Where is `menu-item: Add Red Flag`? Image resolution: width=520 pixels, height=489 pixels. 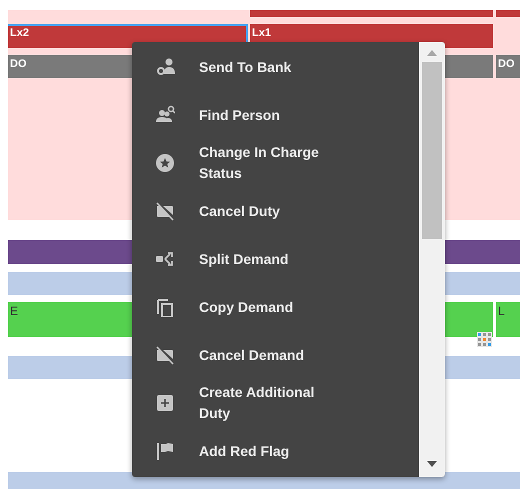
menu-item: Add Red Flag is located at coordinates (275, 451).